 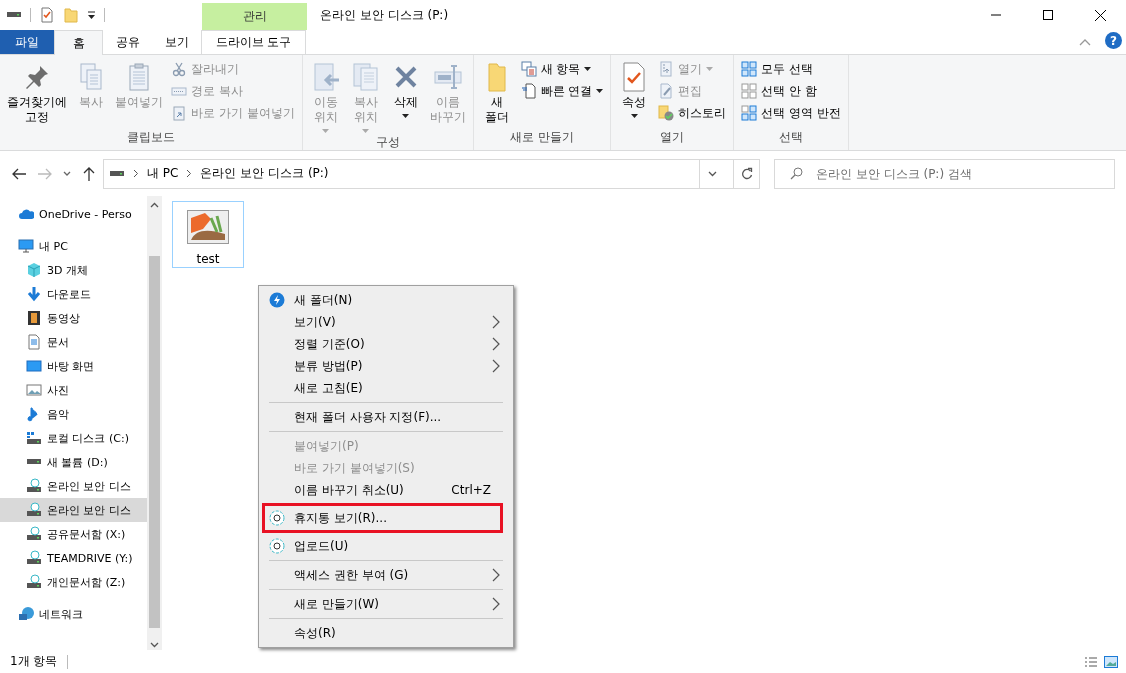 I want to click on nav-item: 사진, so click(x=73, y=390).